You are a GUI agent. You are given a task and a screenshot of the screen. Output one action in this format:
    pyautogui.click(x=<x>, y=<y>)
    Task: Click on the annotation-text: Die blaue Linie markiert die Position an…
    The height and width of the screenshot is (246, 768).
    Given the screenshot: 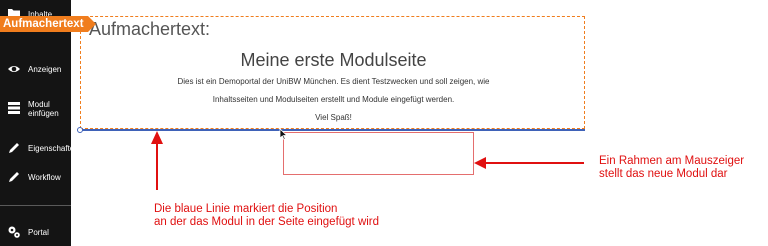 What is the action you would take?
    pyautogui.click(x=266, y=216)
    